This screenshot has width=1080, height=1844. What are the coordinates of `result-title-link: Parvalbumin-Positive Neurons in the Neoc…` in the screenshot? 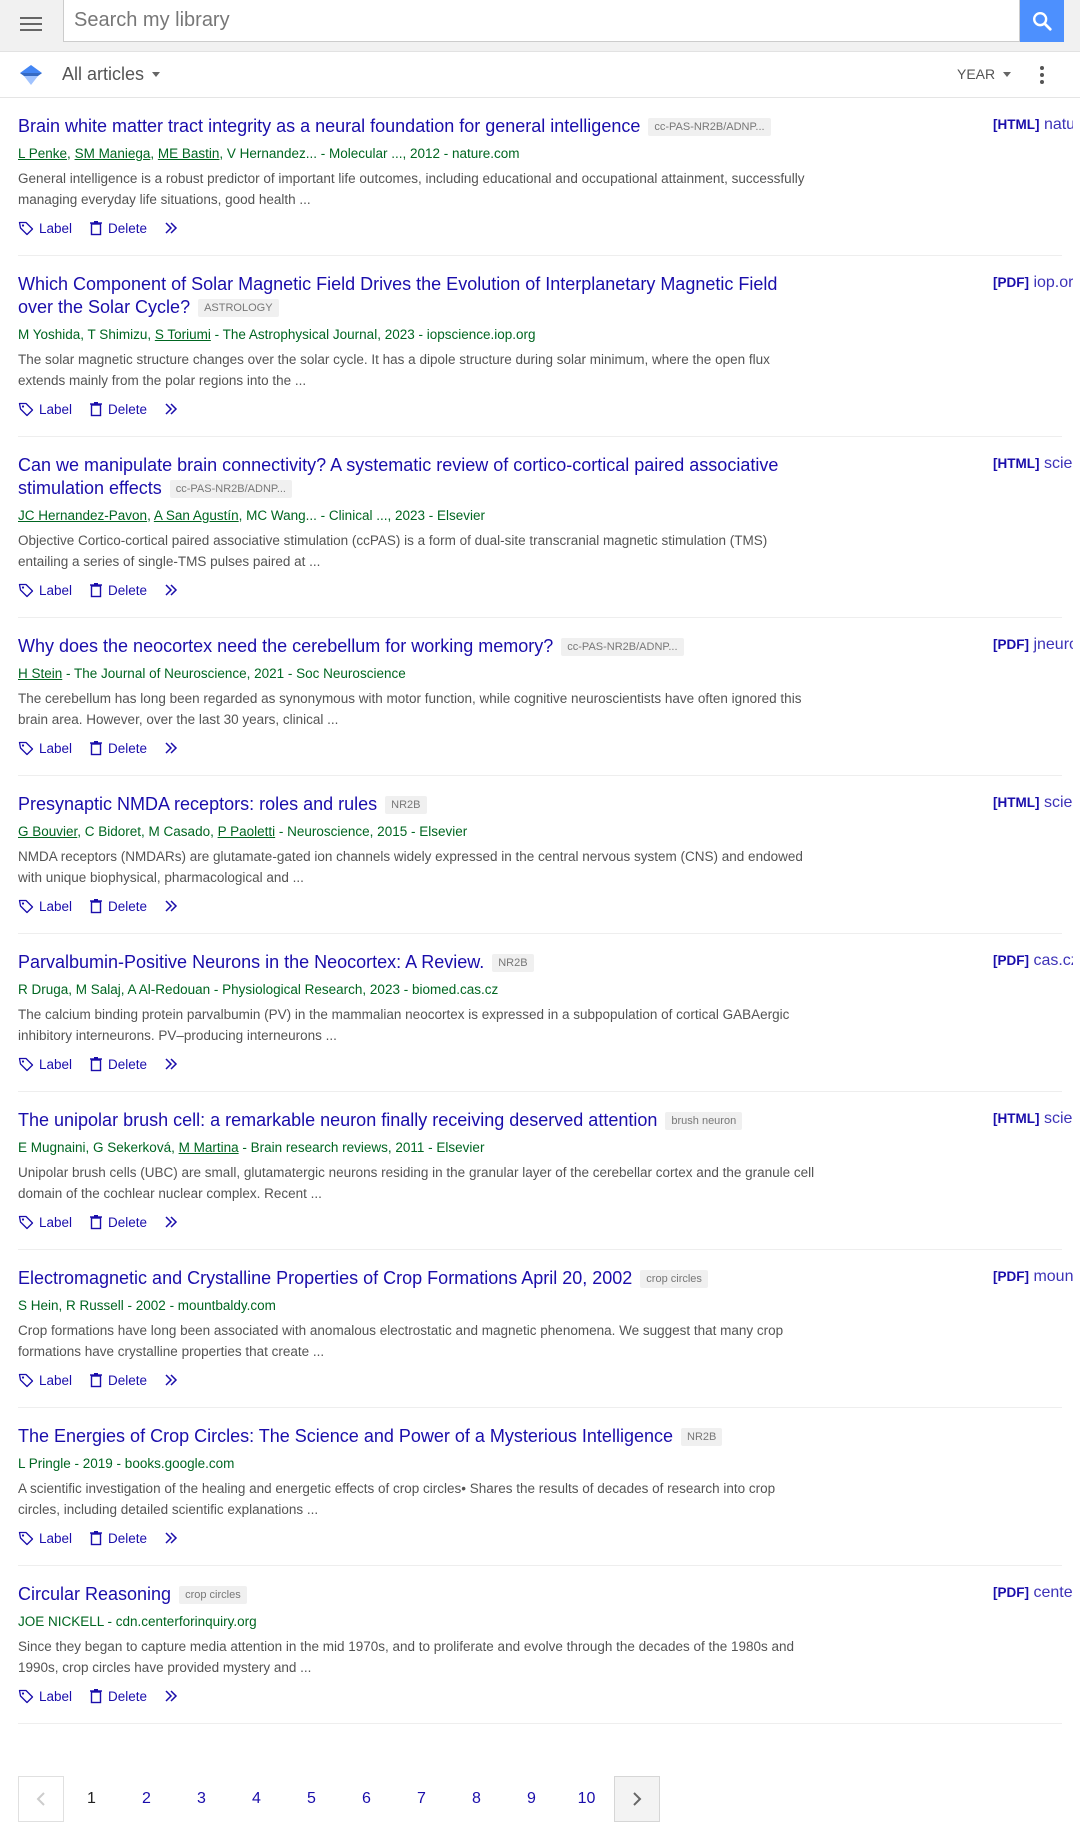 It's located at (251, 962).